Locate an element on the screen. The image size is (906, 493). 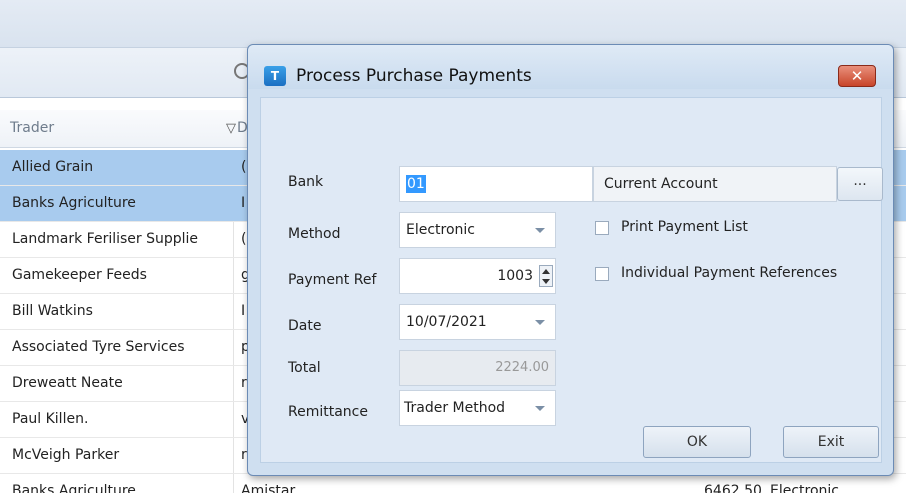
print-payment-list-label: Print Payment List is located at coordinates (684, 227).